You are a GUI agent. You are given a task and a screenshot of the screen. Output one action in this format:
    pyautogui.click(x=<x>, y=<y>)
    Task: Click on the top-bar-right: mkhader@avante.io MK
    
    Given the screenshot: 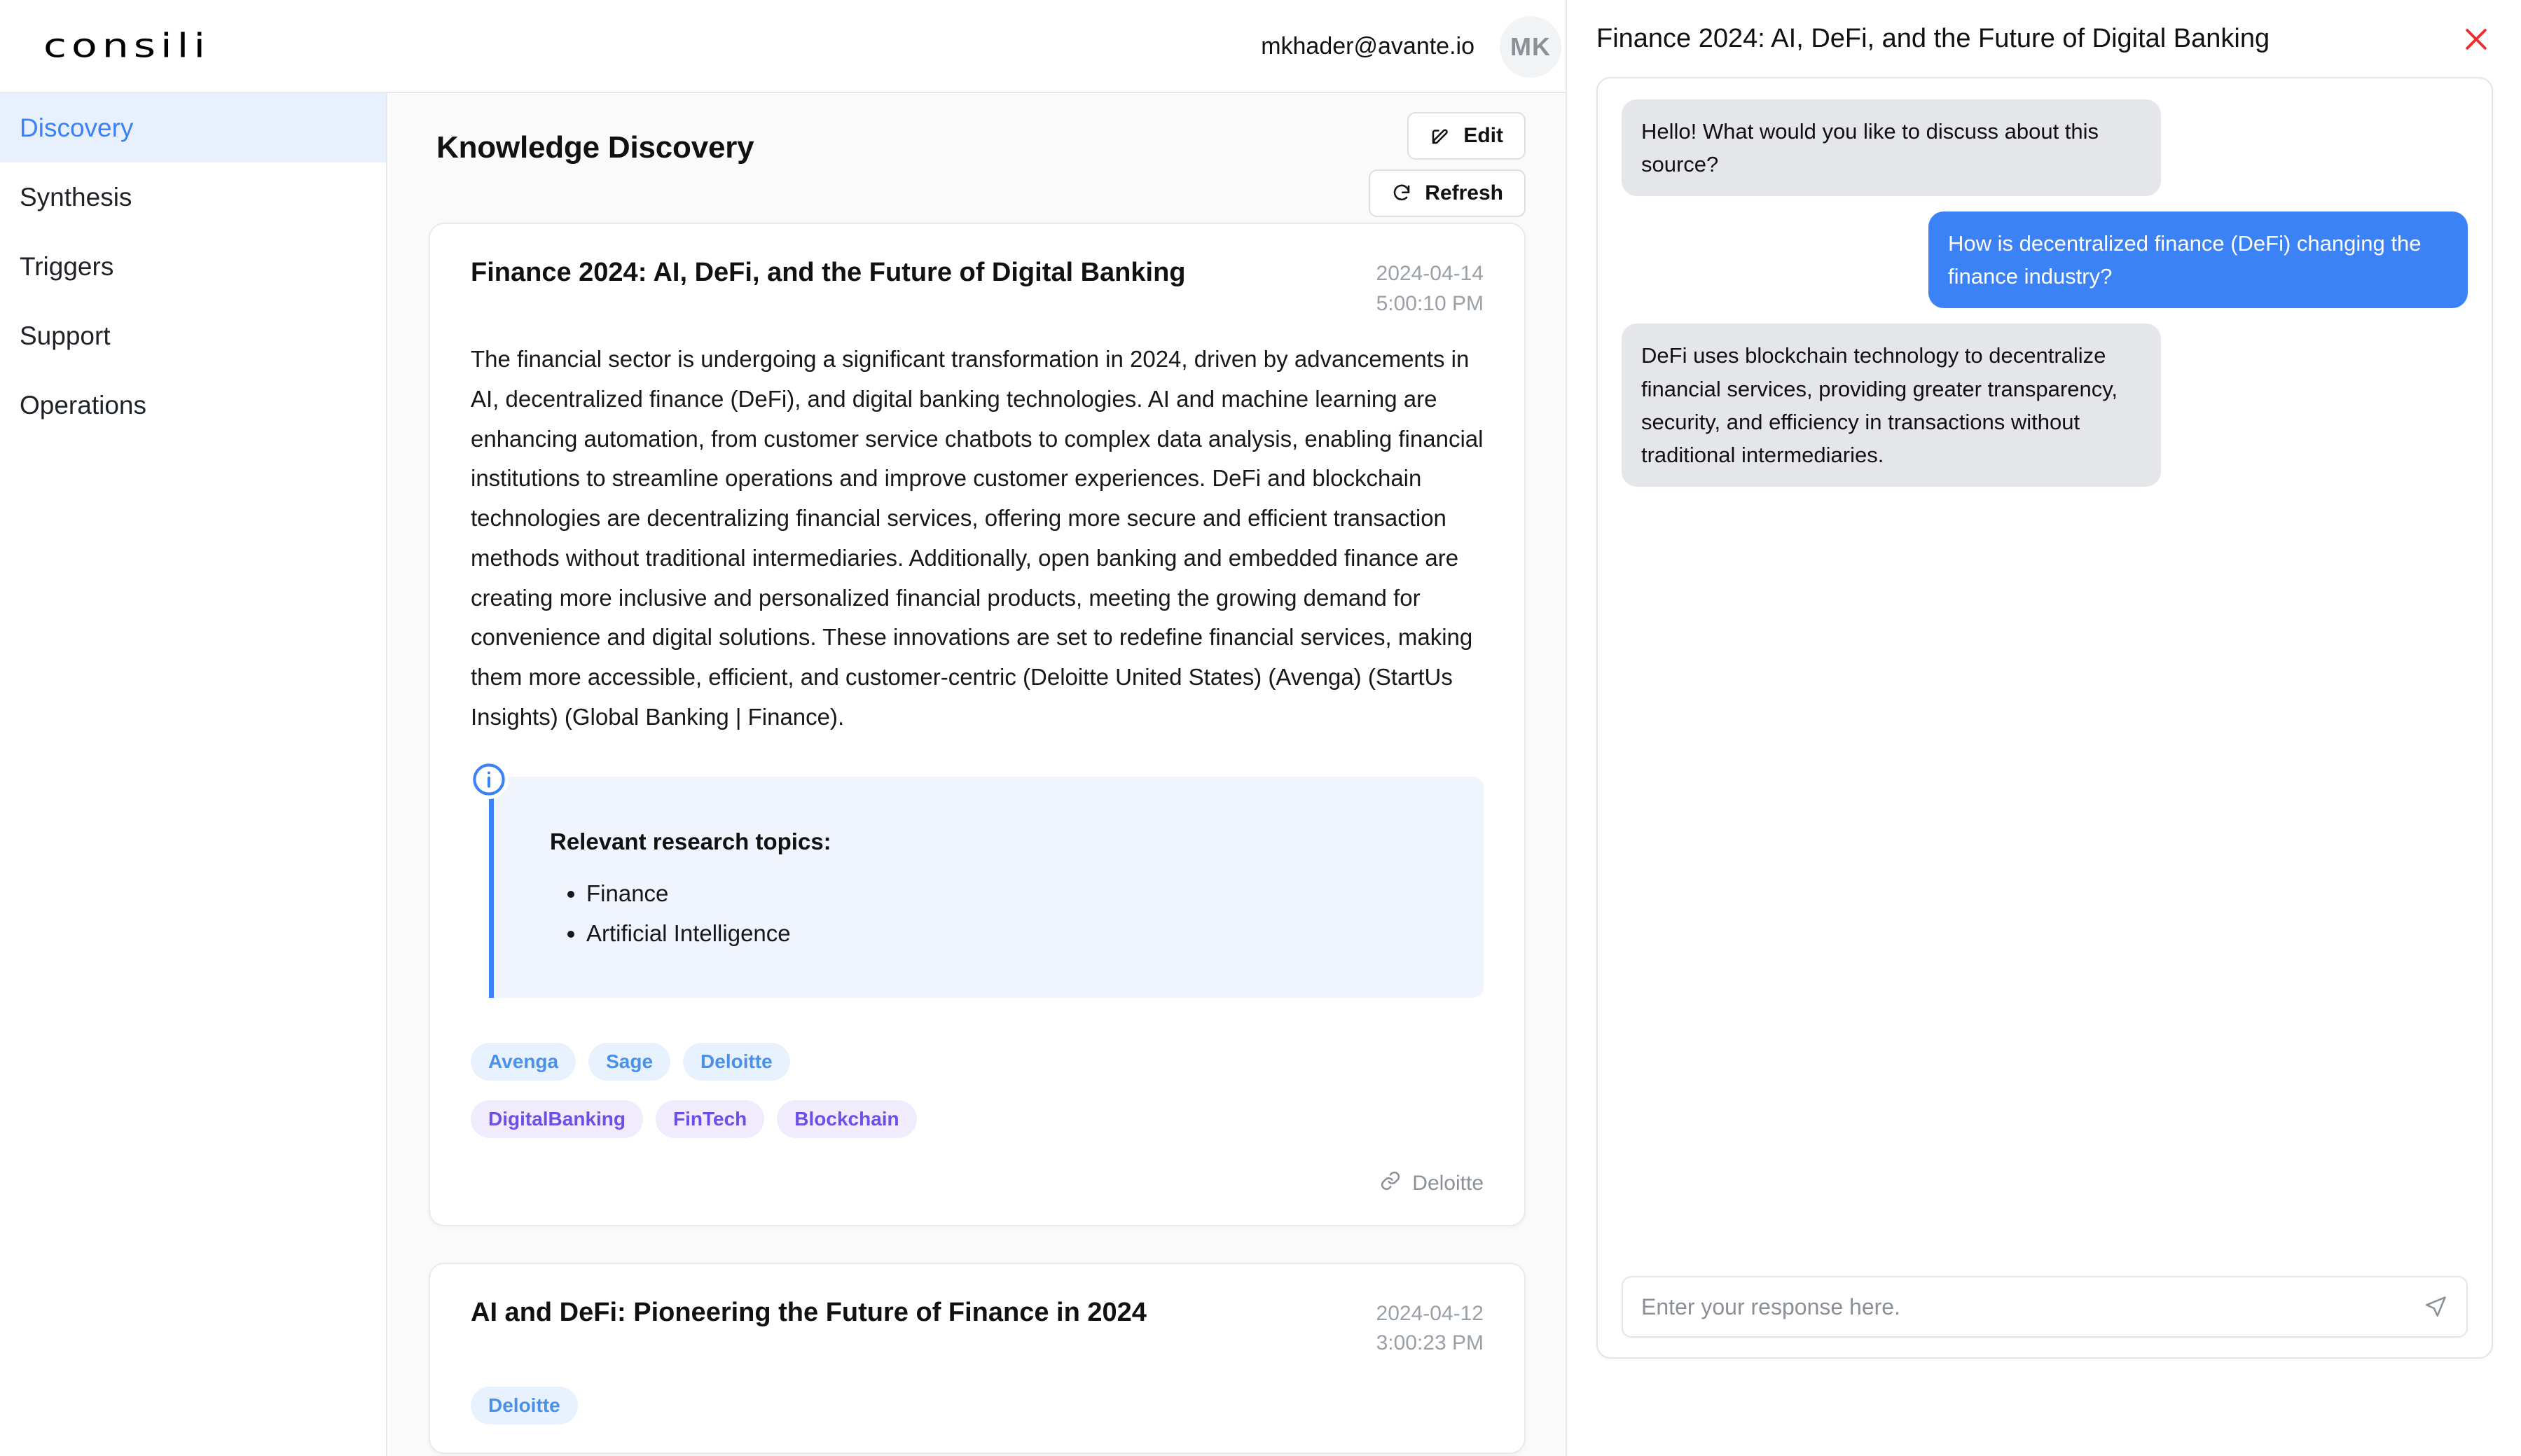 What is the action you would take?
    pyautogui.click(x=1411, y=46)
    